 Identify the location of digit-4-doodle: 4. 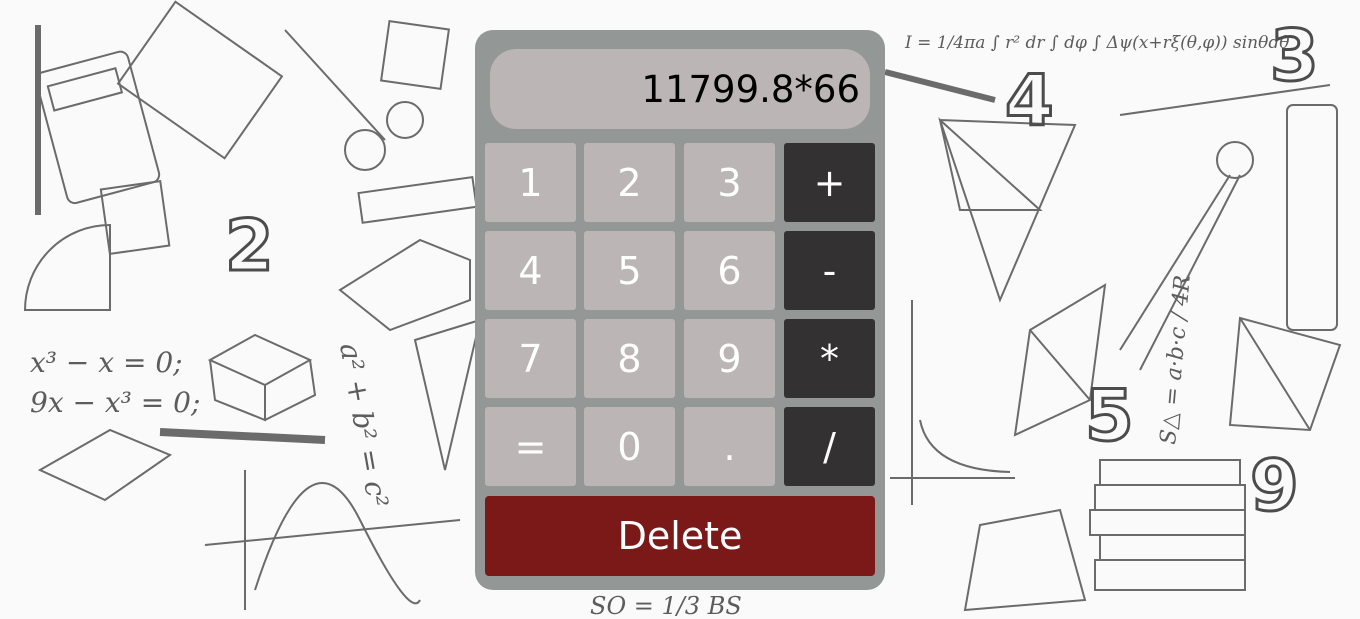
(1029, 101).